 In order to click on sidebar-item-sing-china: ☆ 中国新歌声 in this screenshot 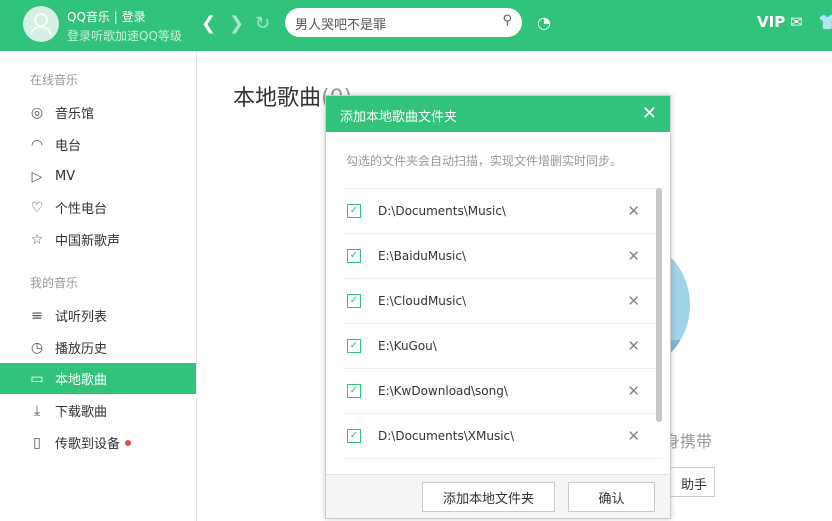, I will do `click(98, 239)`.